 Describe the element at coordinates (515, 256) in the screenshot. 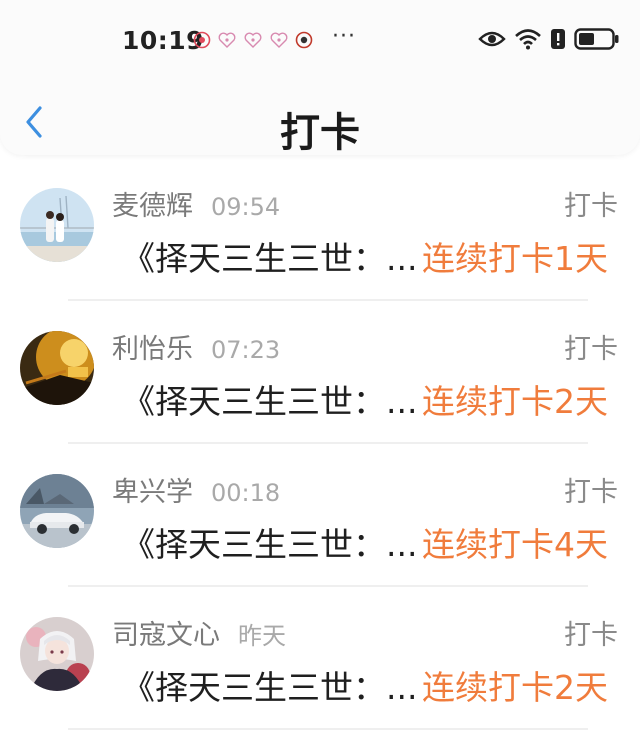

I see `streak-text: 连续打卡1天` at that location.